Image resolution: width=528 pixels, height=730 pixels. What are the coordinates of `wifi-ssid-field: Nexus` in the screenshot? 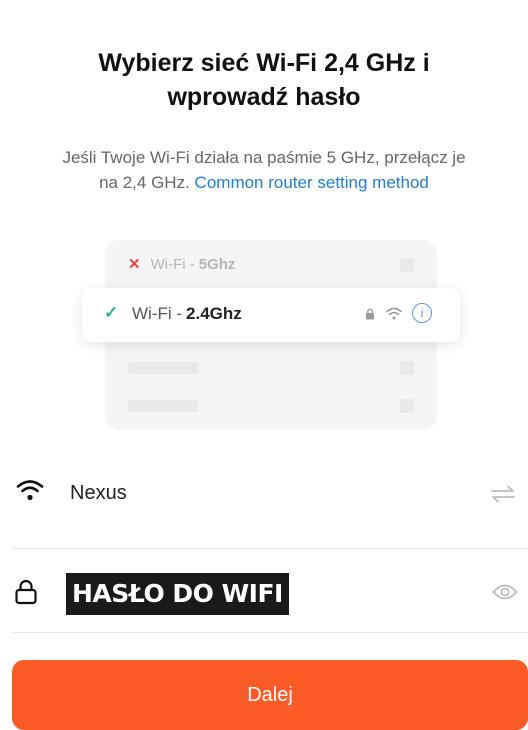 It's located at (98, 493).